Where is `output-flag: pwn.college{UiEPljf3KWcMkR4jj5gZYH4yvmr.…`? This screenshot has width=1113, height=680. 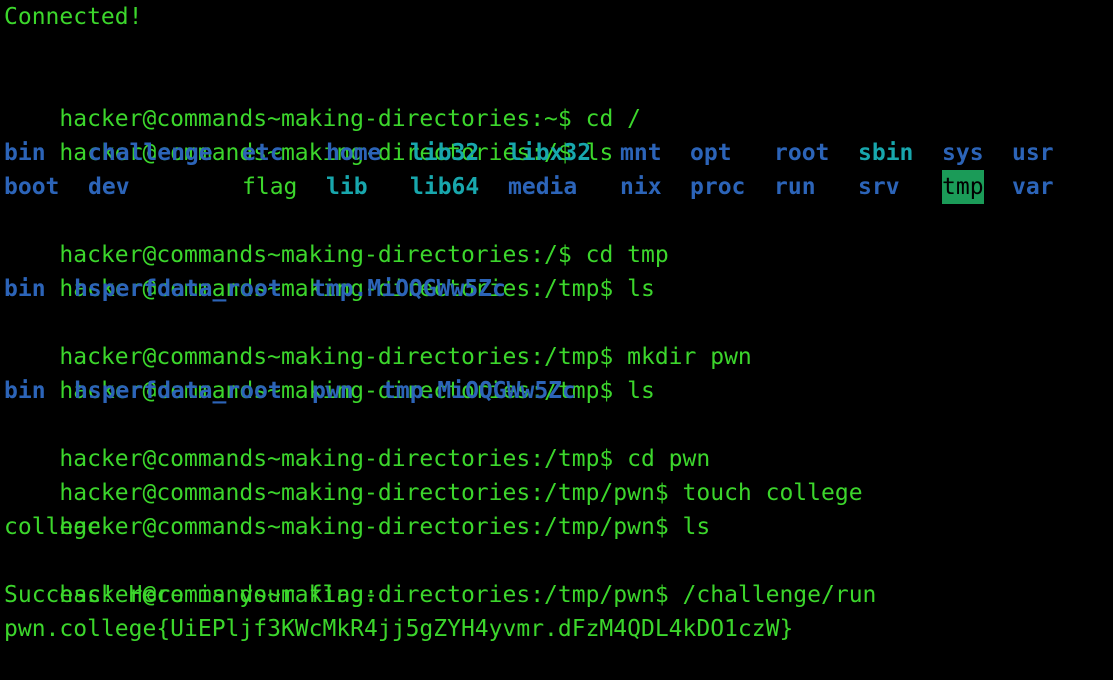 output-flag: pwn.college{UiEPljf3KWcMkR4jj5gZYH4yvmr.… is located at coordinates (399, 629).